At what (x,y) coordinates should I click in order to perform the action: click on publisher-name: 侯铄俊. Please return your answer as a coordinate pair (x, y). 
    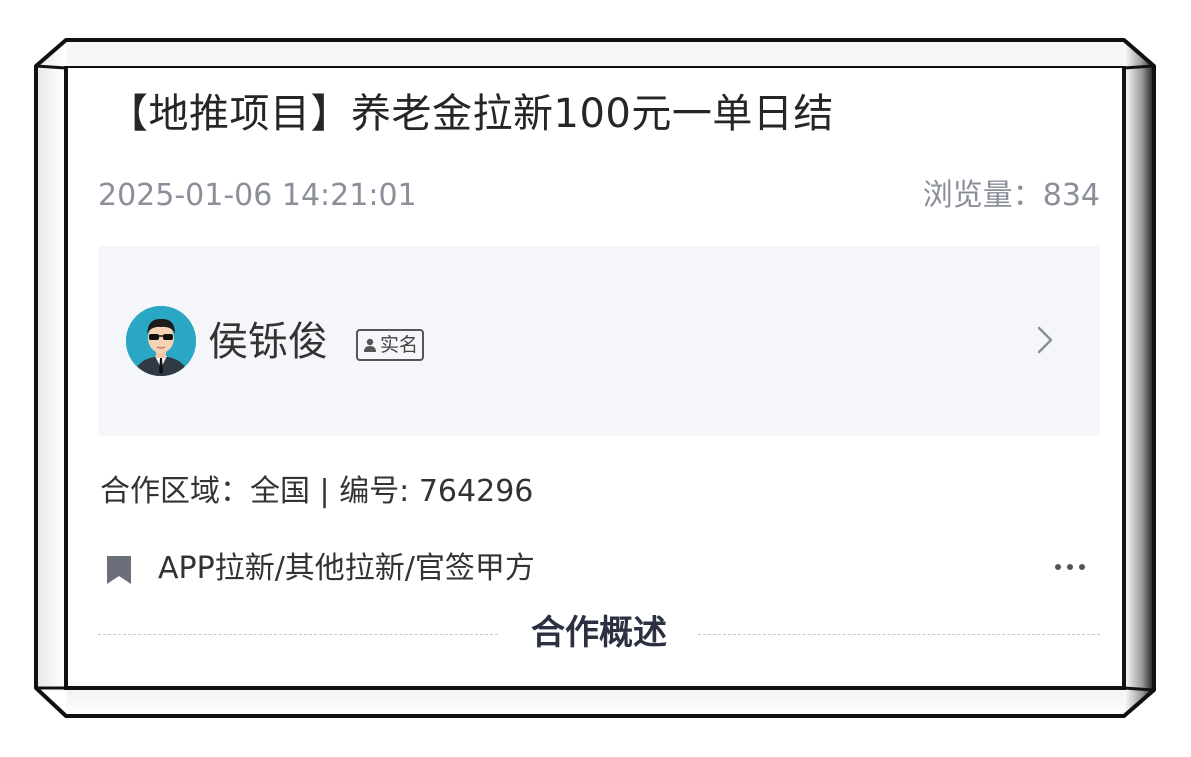
    Looking at the image, I should click on (268, 342).